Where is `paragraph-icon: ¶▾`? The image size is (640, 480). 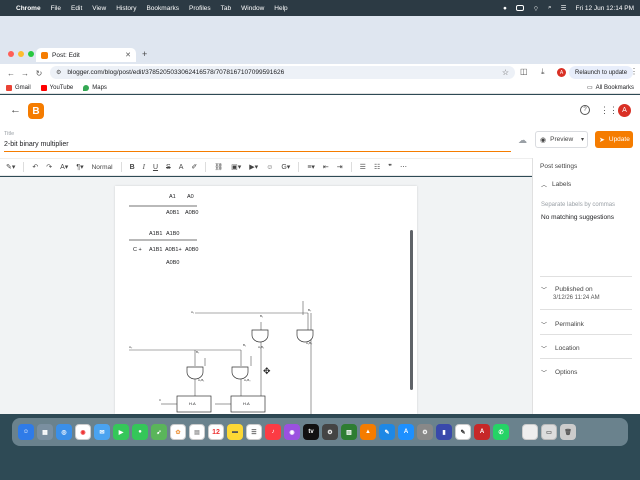
paragraph-icon: ¶▾ is located at coordinates (79, 167).